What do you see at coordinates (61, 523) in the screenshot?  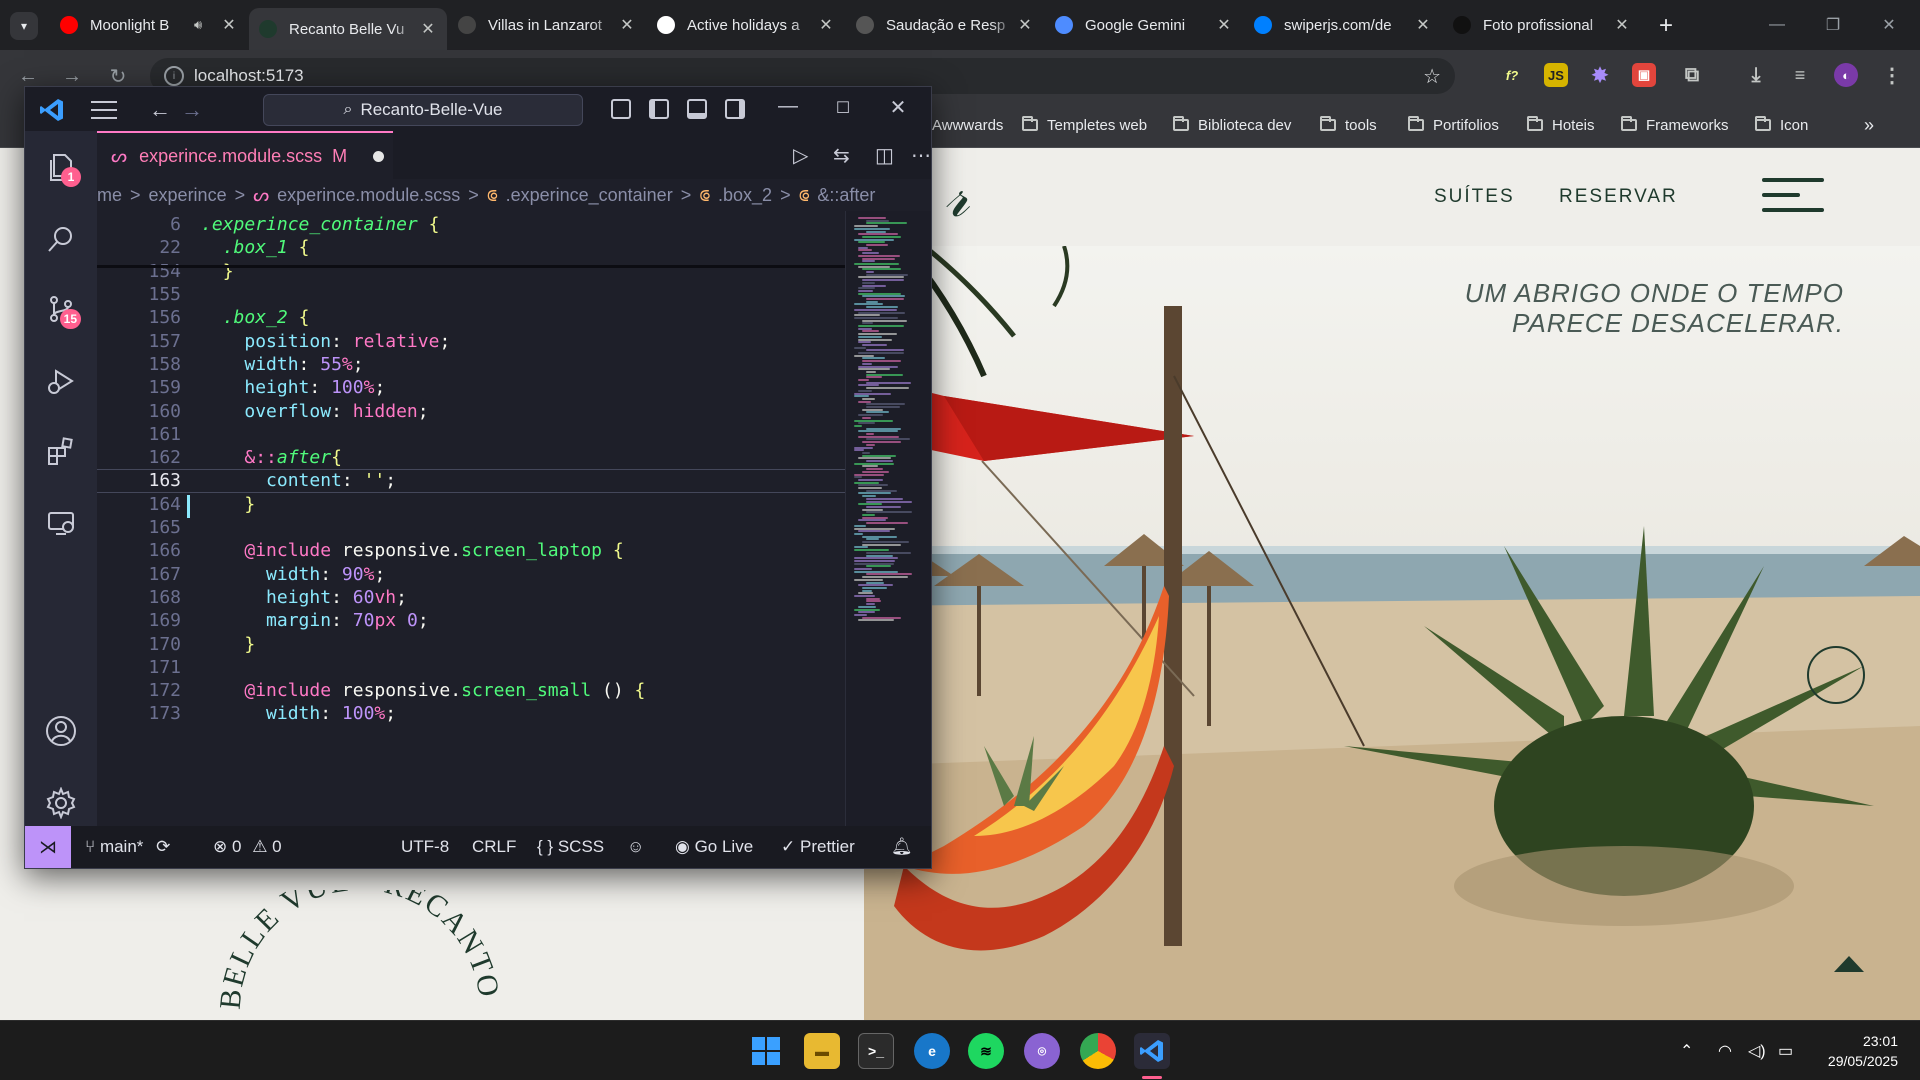 I see `remote-explorer-icon` at bounding box center [61, 523].